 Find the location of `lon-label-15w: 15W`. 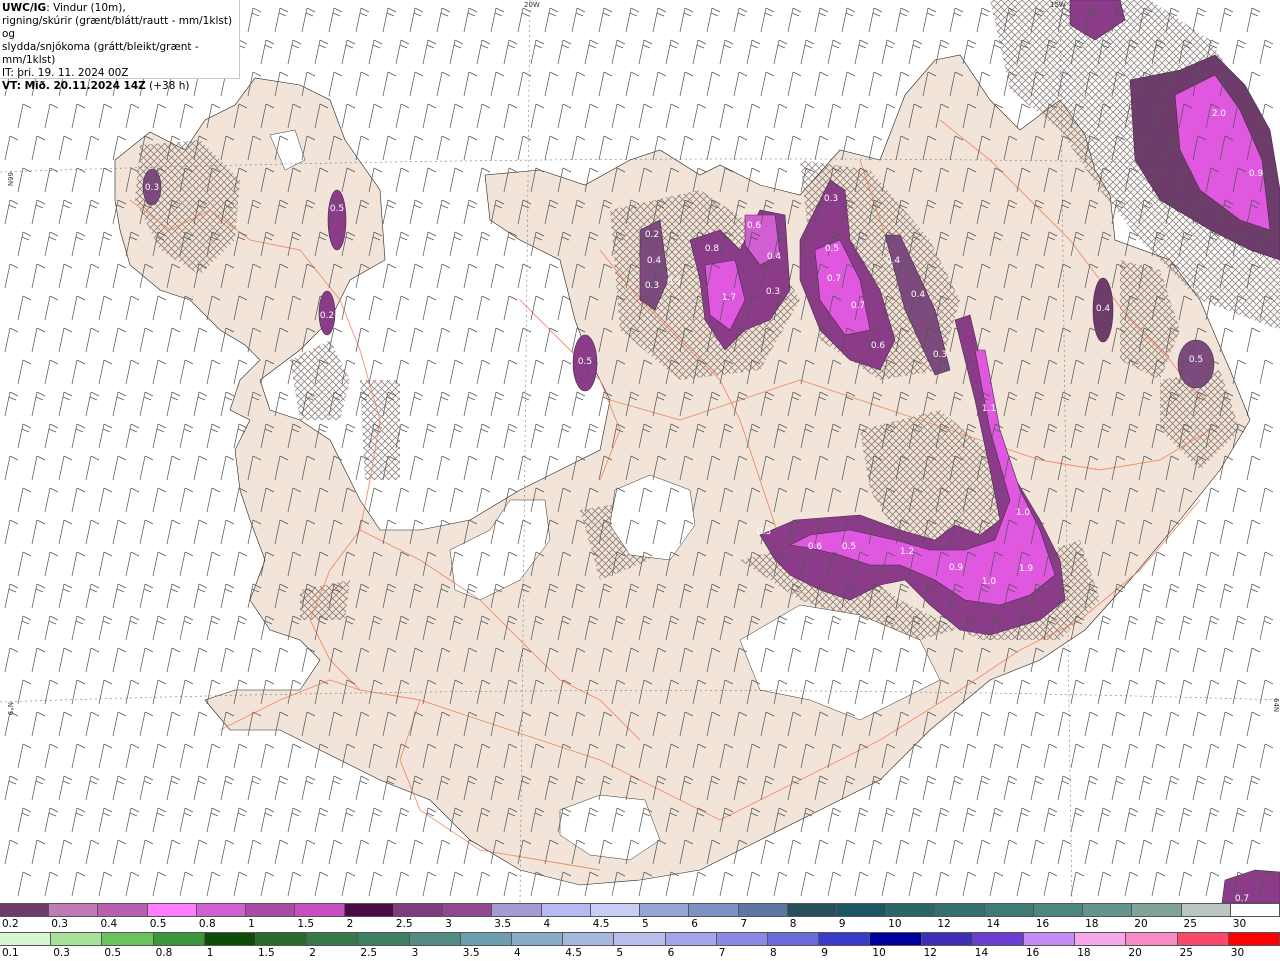

lon-label-15w: 15W is located at coordinates (1058, 5).